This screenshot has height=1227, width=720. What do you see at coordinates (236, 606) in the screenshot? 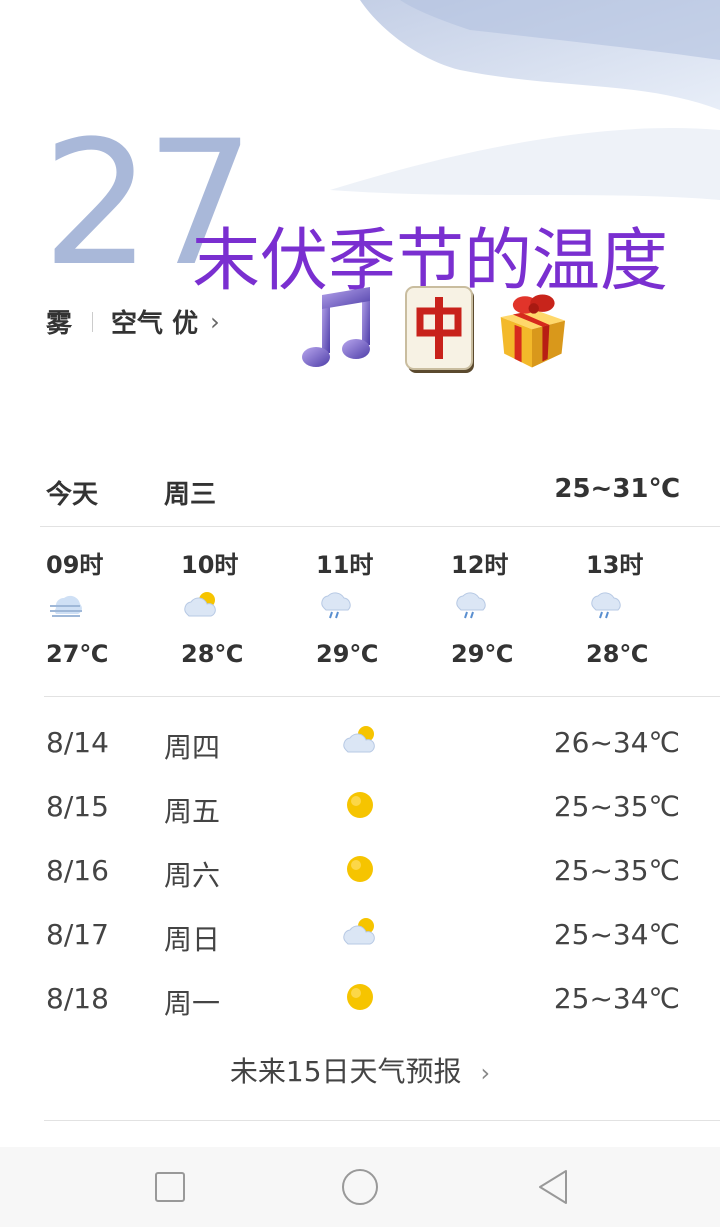
I see `hourly-item: 10时 28℃` at bounding box center [236, 606].